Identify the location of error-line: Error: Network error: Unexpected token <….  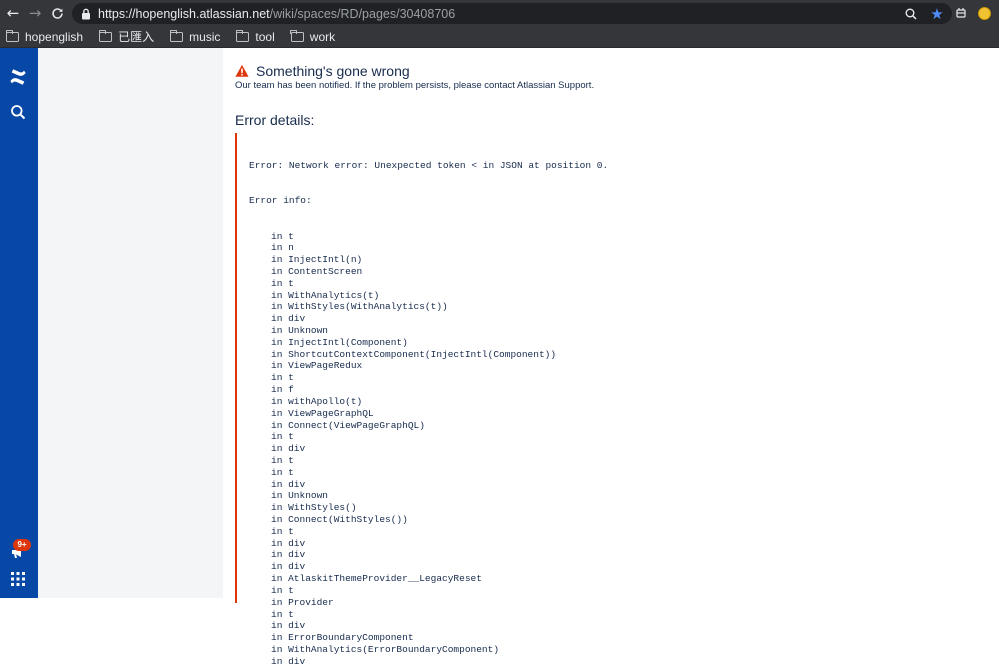
(429, 165).